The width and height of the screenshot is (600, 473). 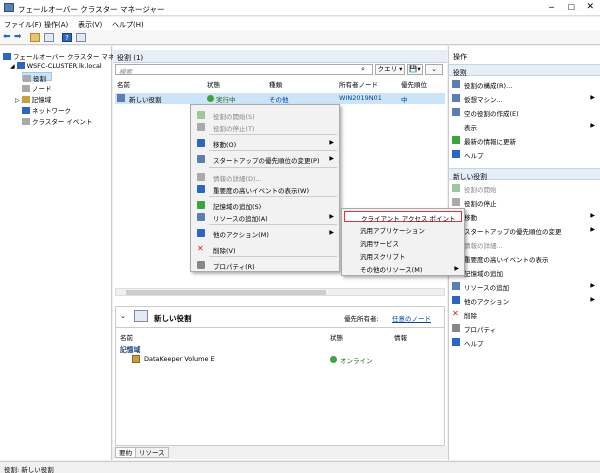 I want to click on collapse-chevron-icon: ⌄, so click(x=123, y=316).